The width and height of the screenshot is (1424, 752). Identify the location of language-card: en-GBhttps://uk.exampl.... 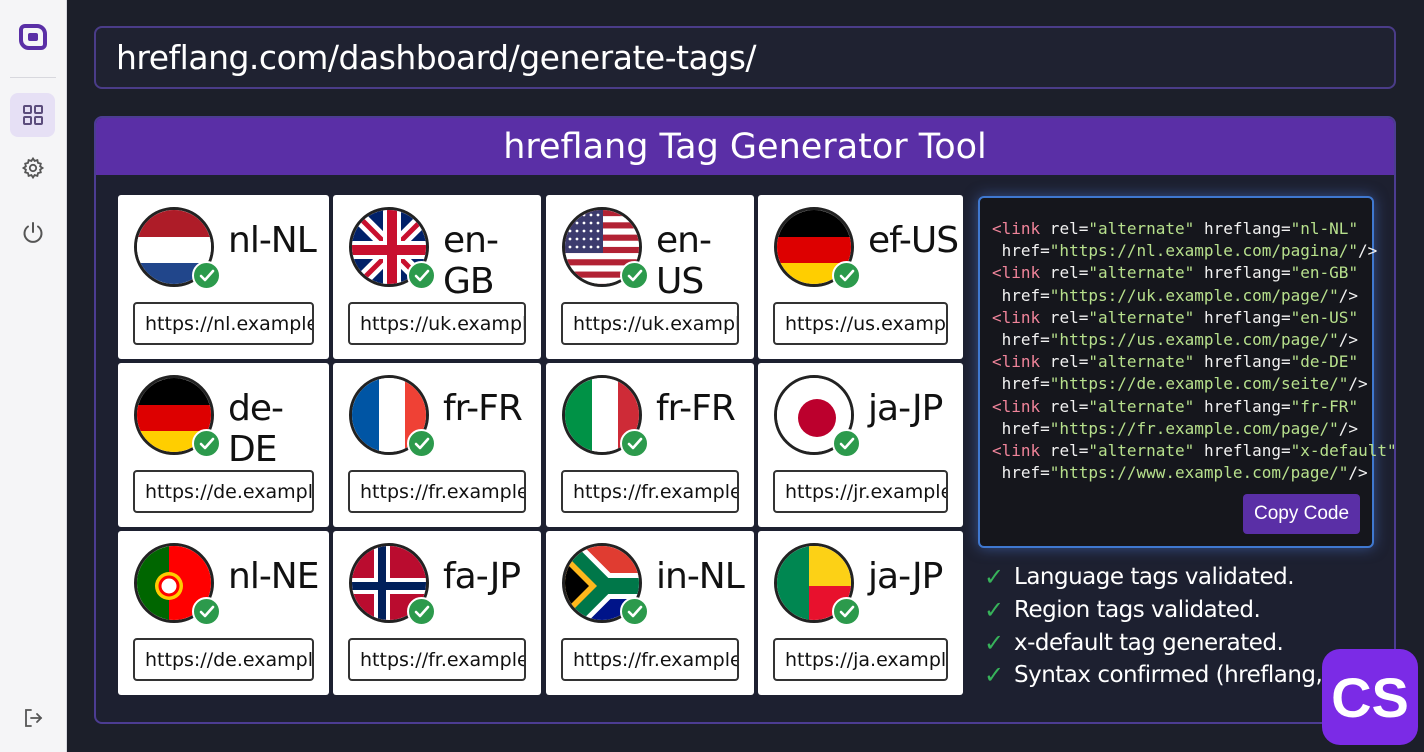
(437, 277).